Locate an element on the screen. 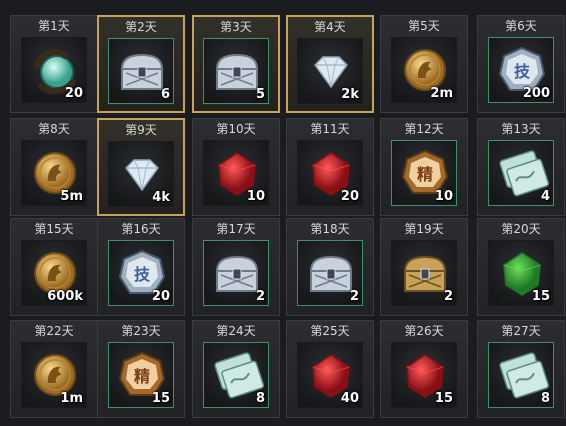 This screenshot has width=566, height=426. reward-item: 40 is located at coordinates (330, 375).